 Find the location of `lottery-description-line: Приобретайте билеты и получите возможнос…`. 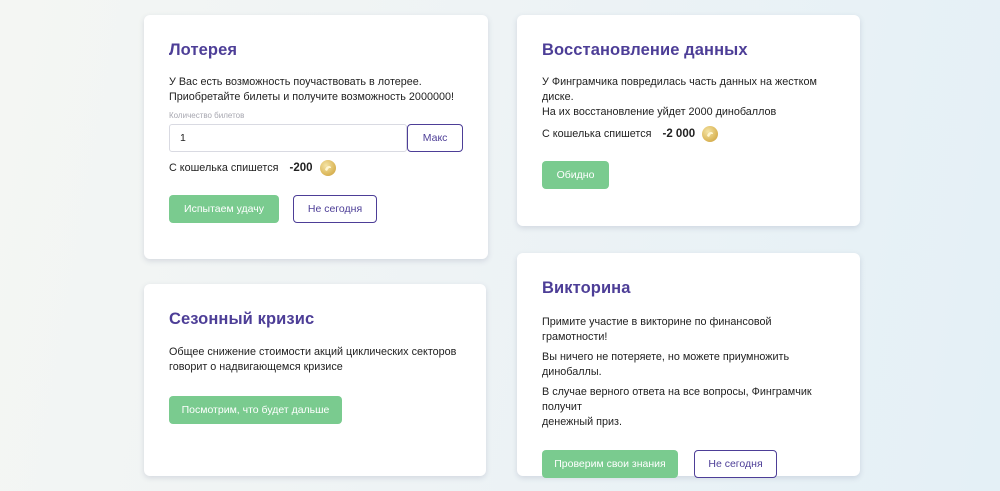

lottery-description-line: Приобретайте билеты и получите возможнос… is located at coordinates (311, 97).